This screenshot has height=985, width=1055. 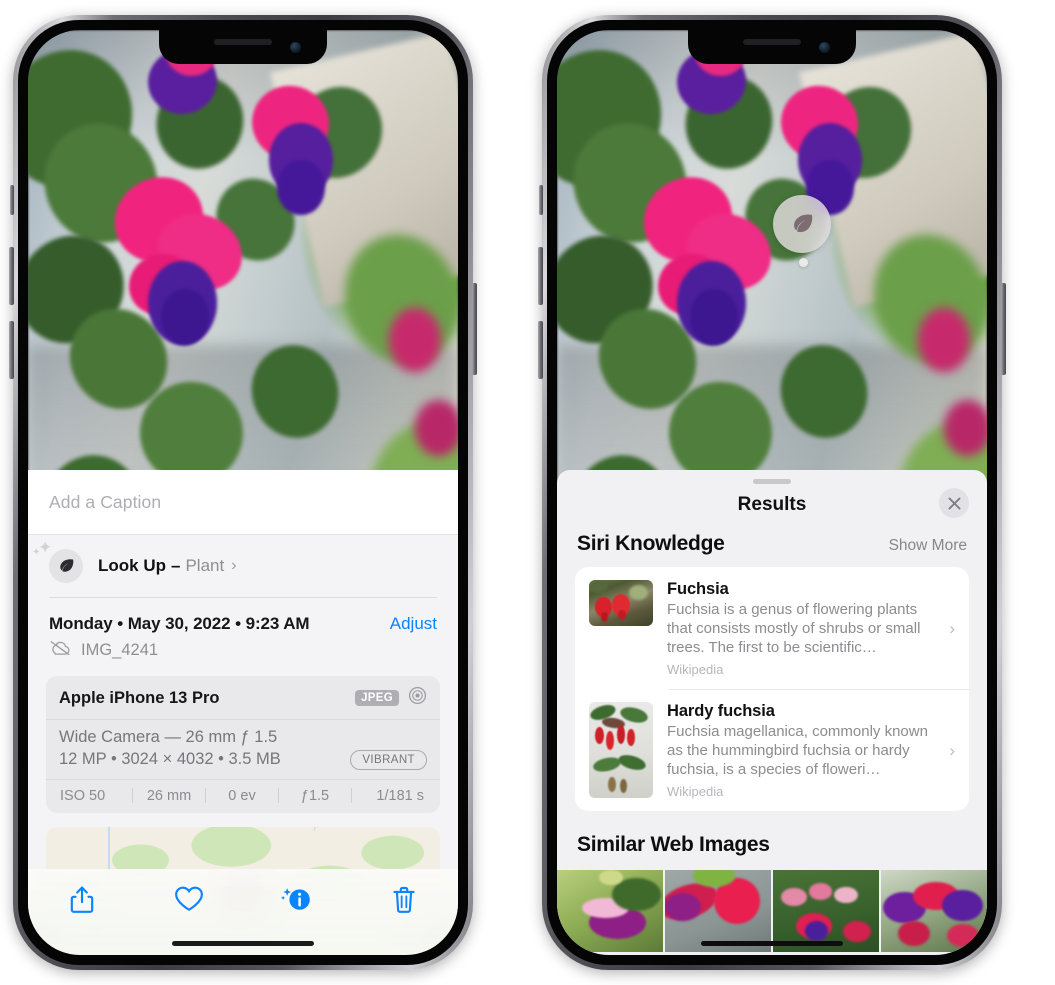 I want to click on photo-date: Monday • May 30, 2022 • 9:23 AM, so click(x=179, y=623).